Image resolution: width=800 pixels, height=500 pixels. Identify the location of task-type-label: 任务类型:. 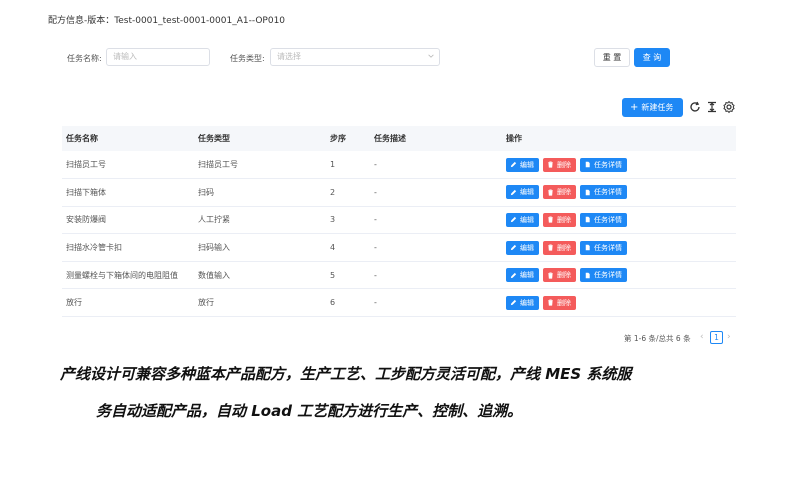
(247, 58).